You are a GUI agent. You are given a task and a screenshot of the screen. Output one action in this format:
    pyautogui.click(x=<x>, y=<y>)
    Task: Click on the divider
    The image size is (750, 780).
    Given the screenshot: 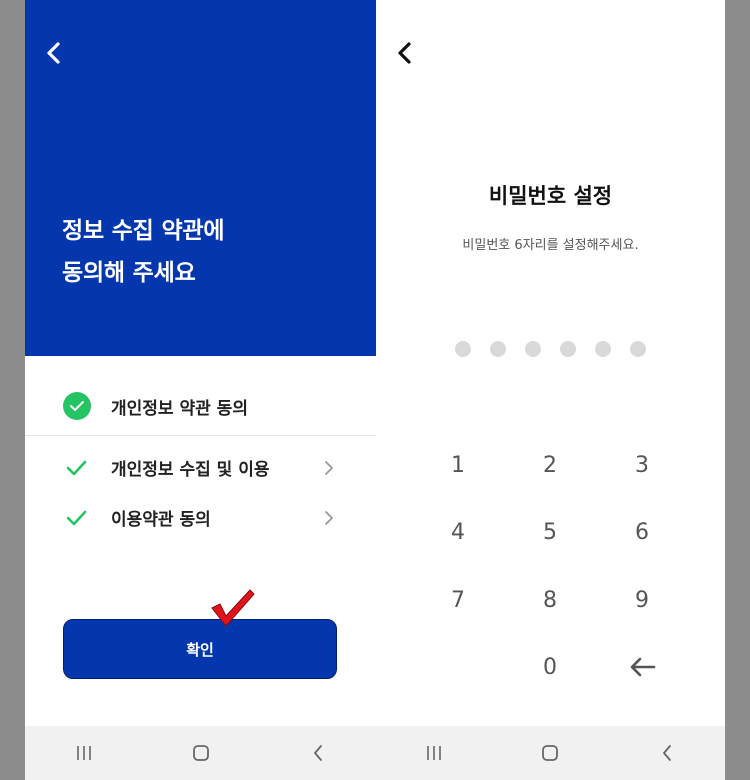 What is the action you would take?
    pyautogui.click(x=200, y=435)
    